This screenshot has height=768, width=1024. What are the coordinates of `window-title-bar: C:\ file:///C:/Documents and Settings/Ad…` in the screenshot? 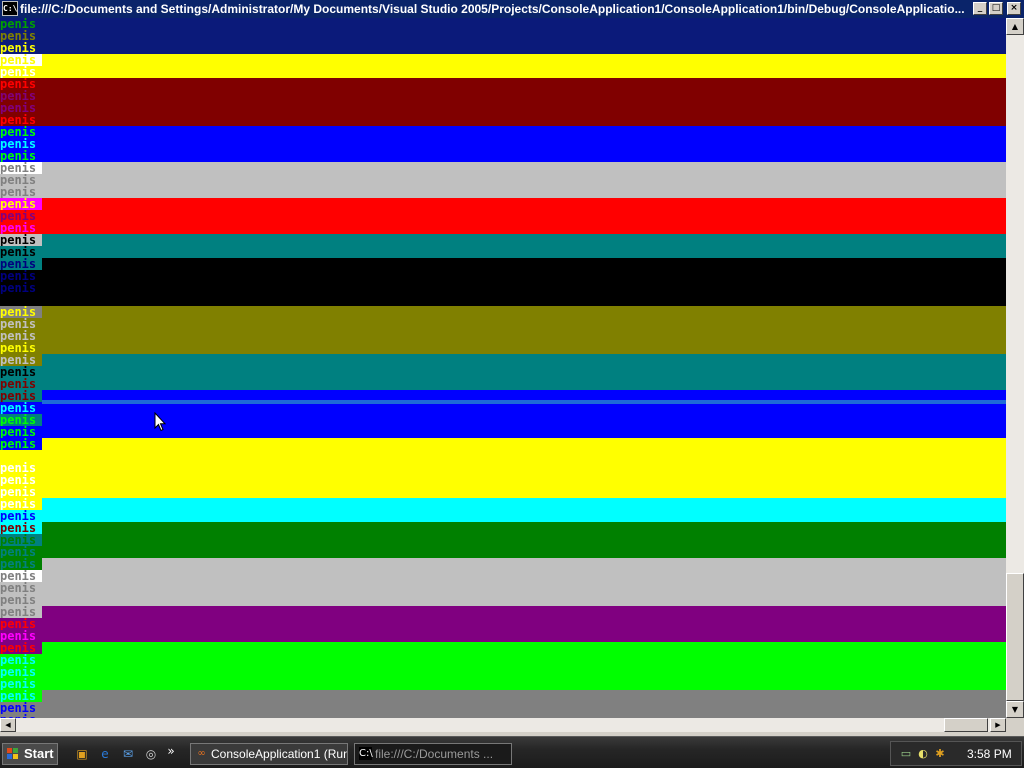 It's located at (512, 9).